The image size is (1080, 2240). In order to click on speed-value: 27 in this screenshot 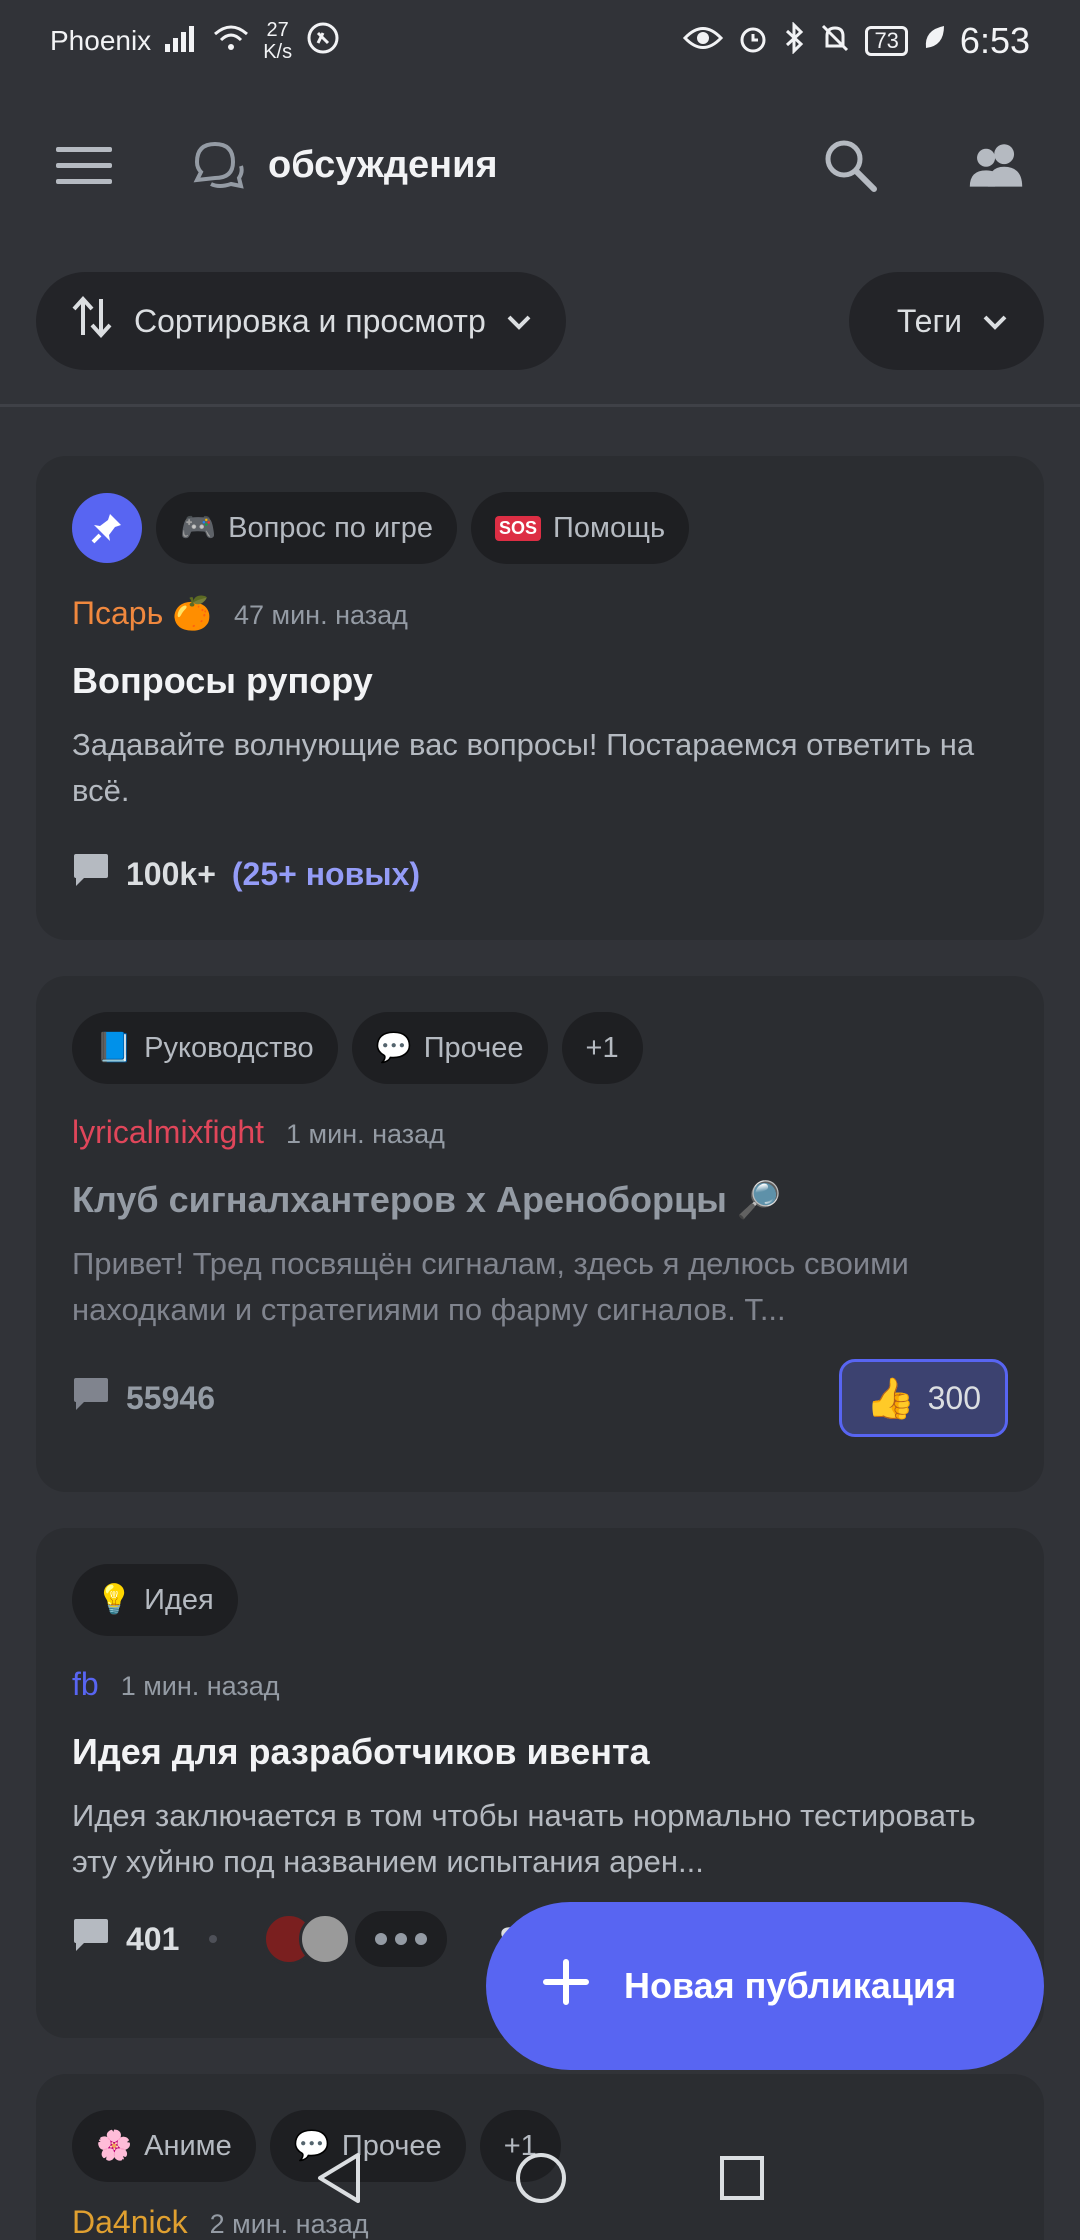, I will do `click(277, 30)`.